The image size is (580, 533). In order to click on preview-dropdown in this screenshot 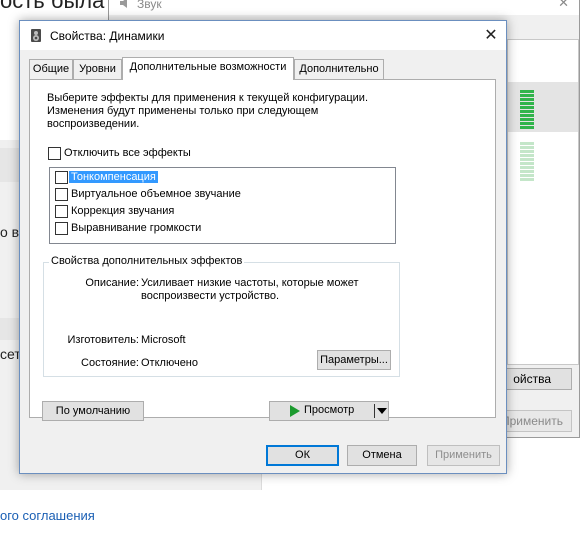, I will do `click(381, 411)`.